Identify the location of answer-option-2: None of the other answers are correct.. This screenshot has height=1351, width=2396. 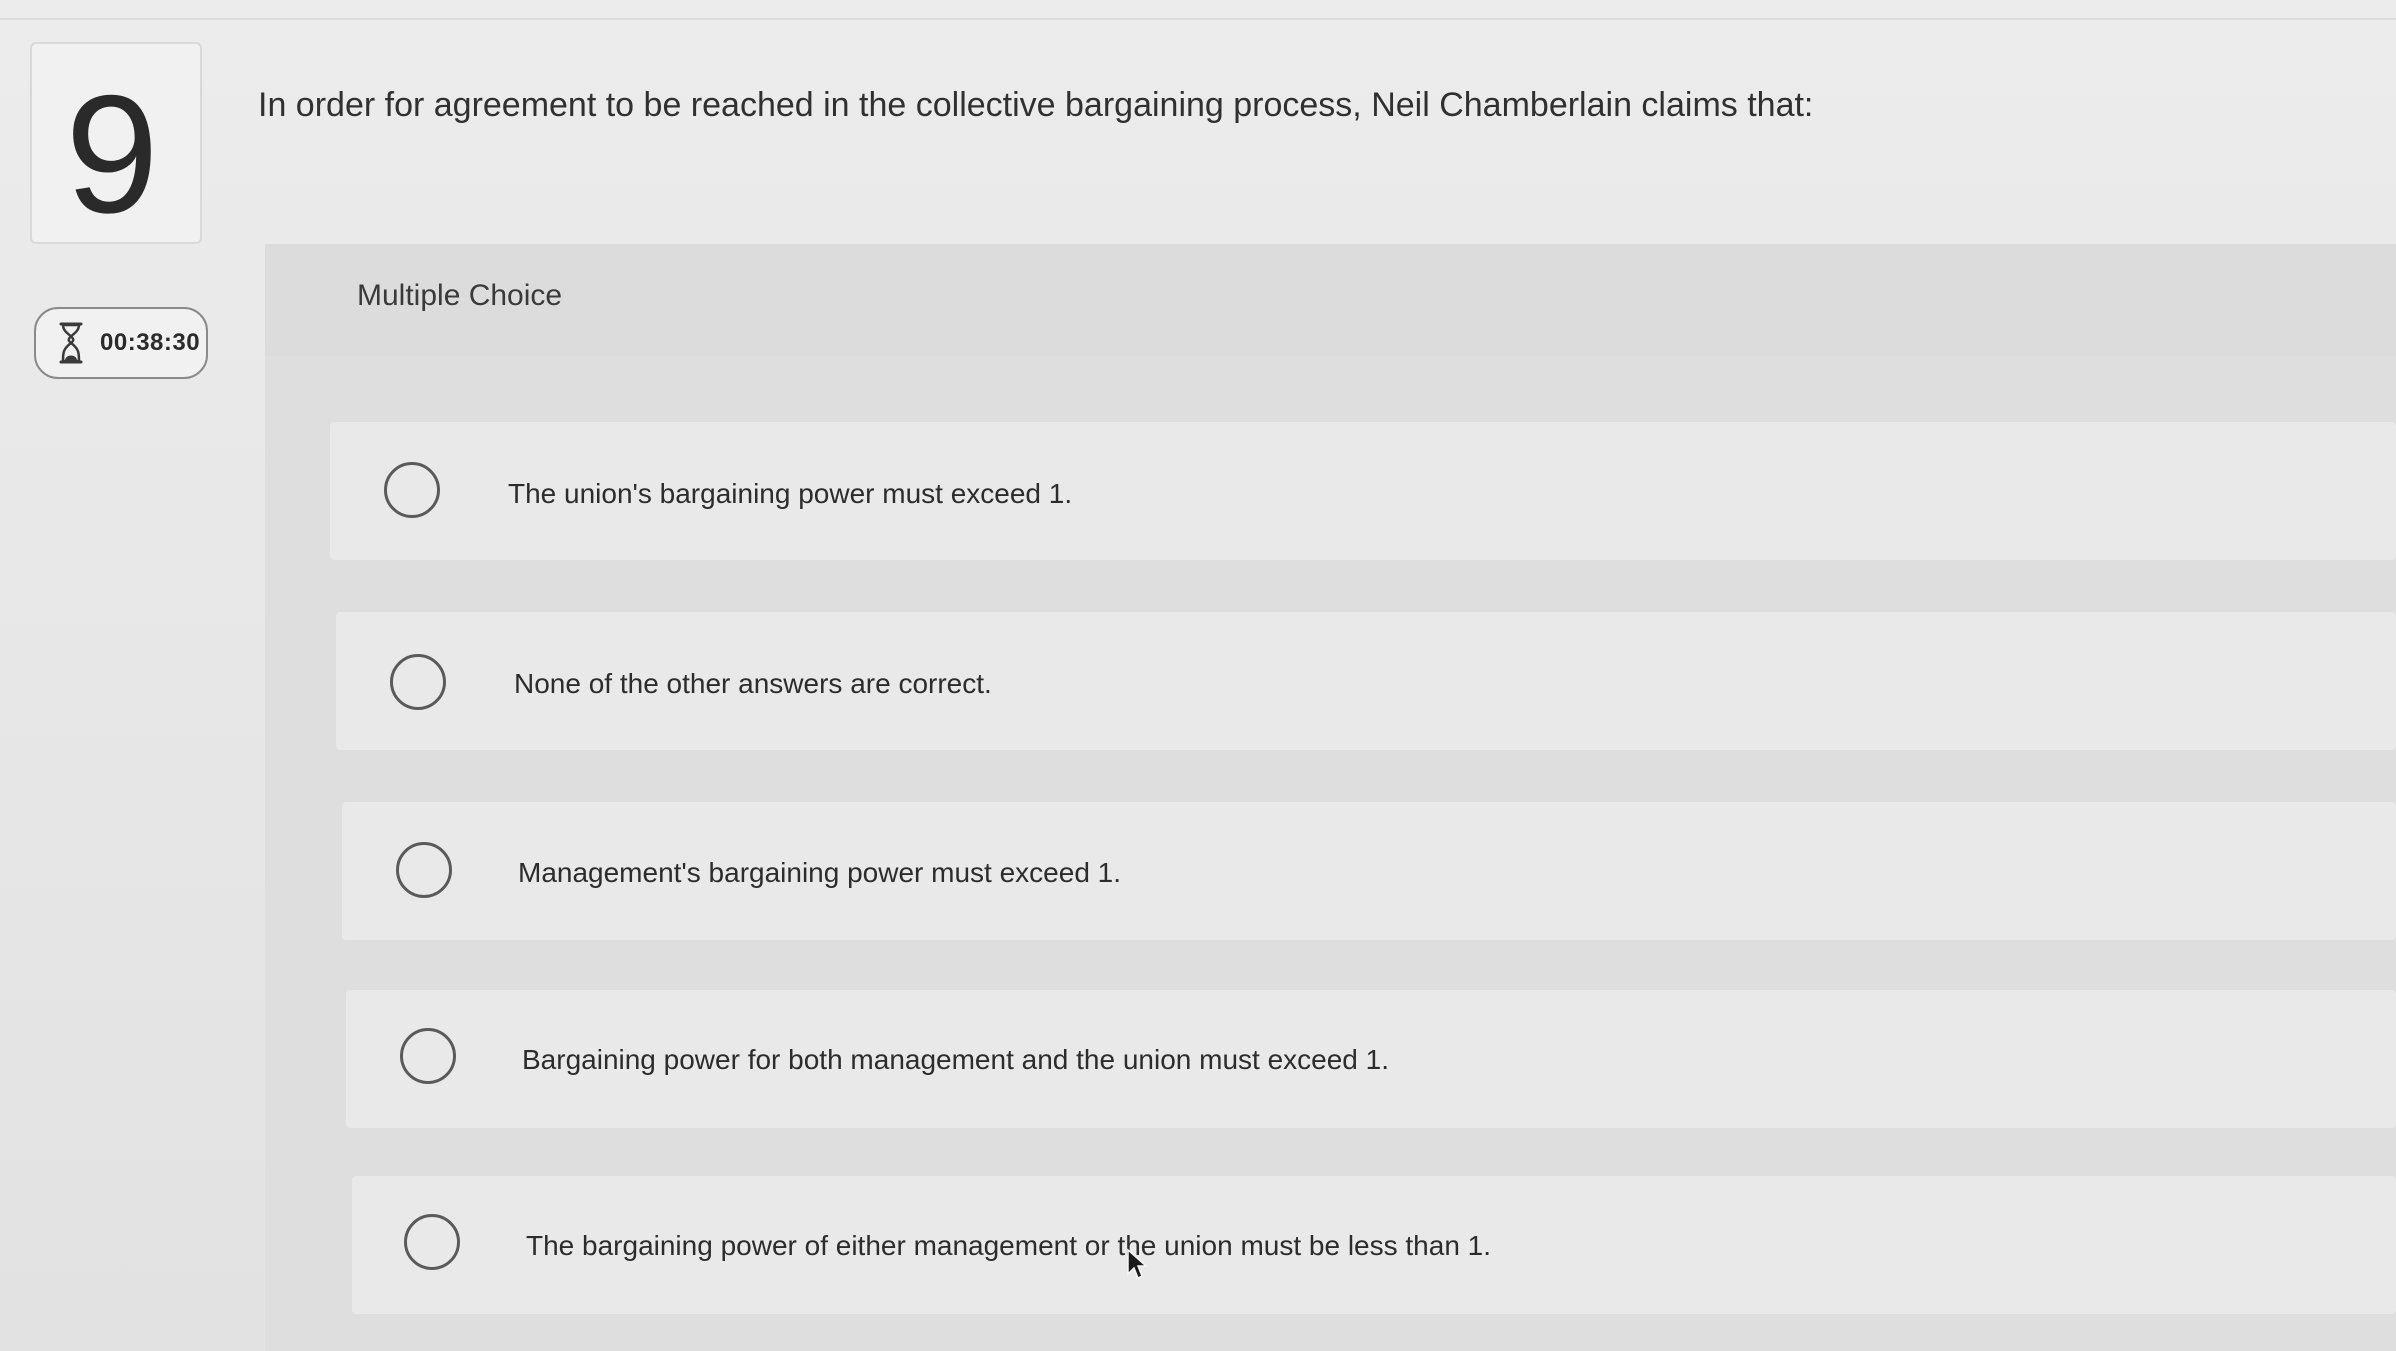
(1366, 681).